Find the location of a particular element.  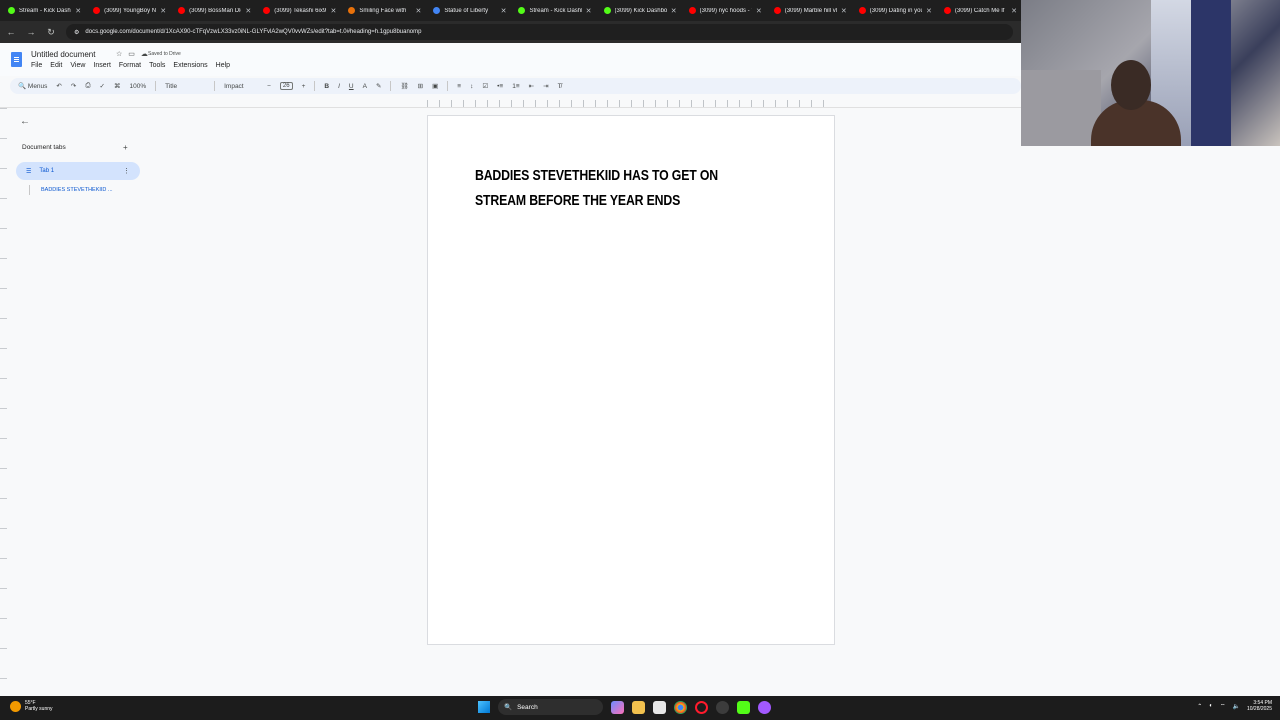

undo-icon: ↶ is located at coordinates (58, 86).